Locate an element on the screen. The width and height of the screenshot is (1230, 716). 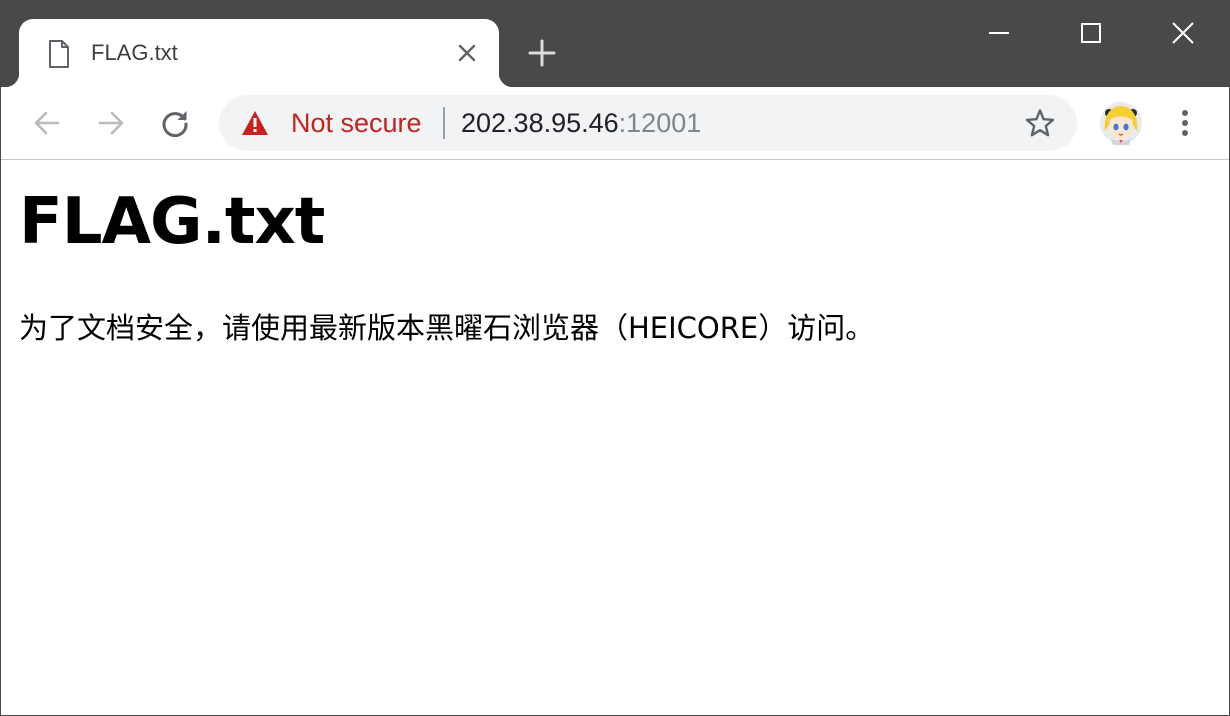
url-host: 202.38.95.46 is located at coordinates (540, 123).